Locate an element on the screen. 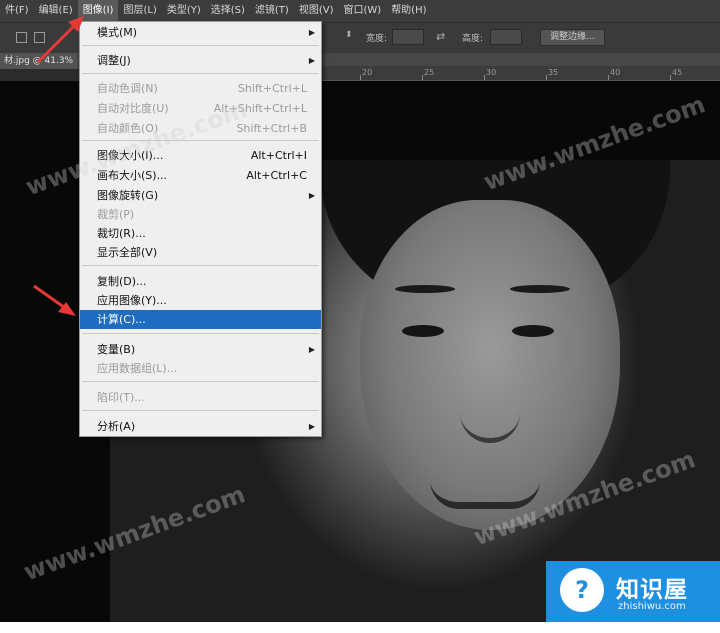  zhishiwu-logo: ? 知识屋 zhishiwu.com is located at coordinates (633, 591).